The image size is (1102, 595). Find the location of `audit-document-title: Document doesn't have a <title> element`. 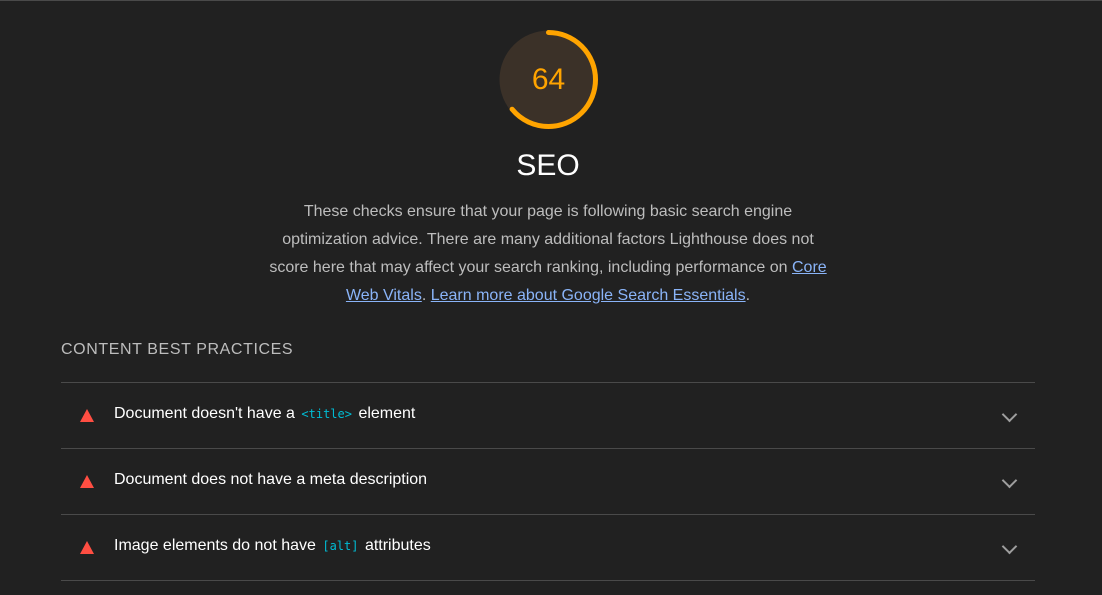

audit-document-title: Document doesn't have a <title> element is located at coordinates (548, 415).